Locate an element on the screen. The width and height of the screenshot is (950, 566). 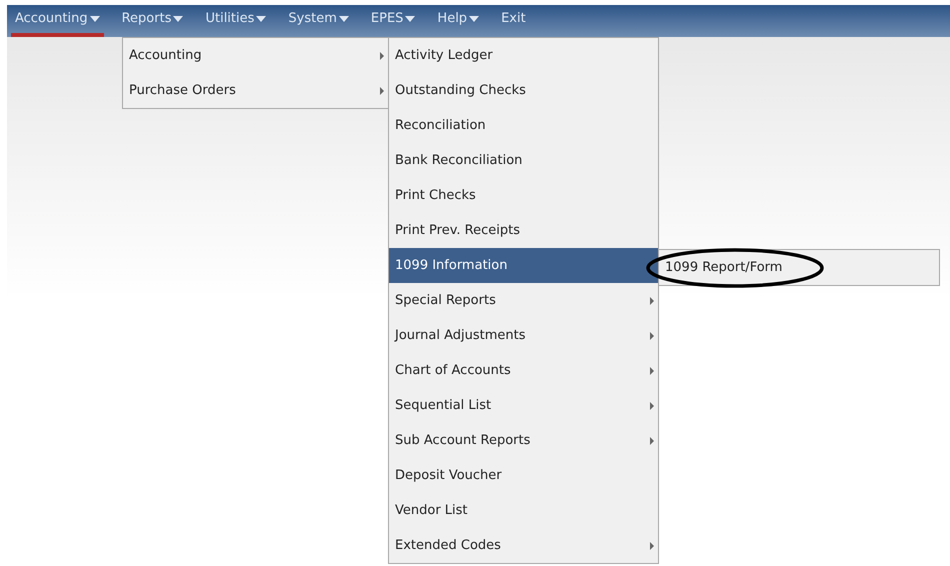
menu-item: Deposit Voucher is located at coordinates (523, 475).